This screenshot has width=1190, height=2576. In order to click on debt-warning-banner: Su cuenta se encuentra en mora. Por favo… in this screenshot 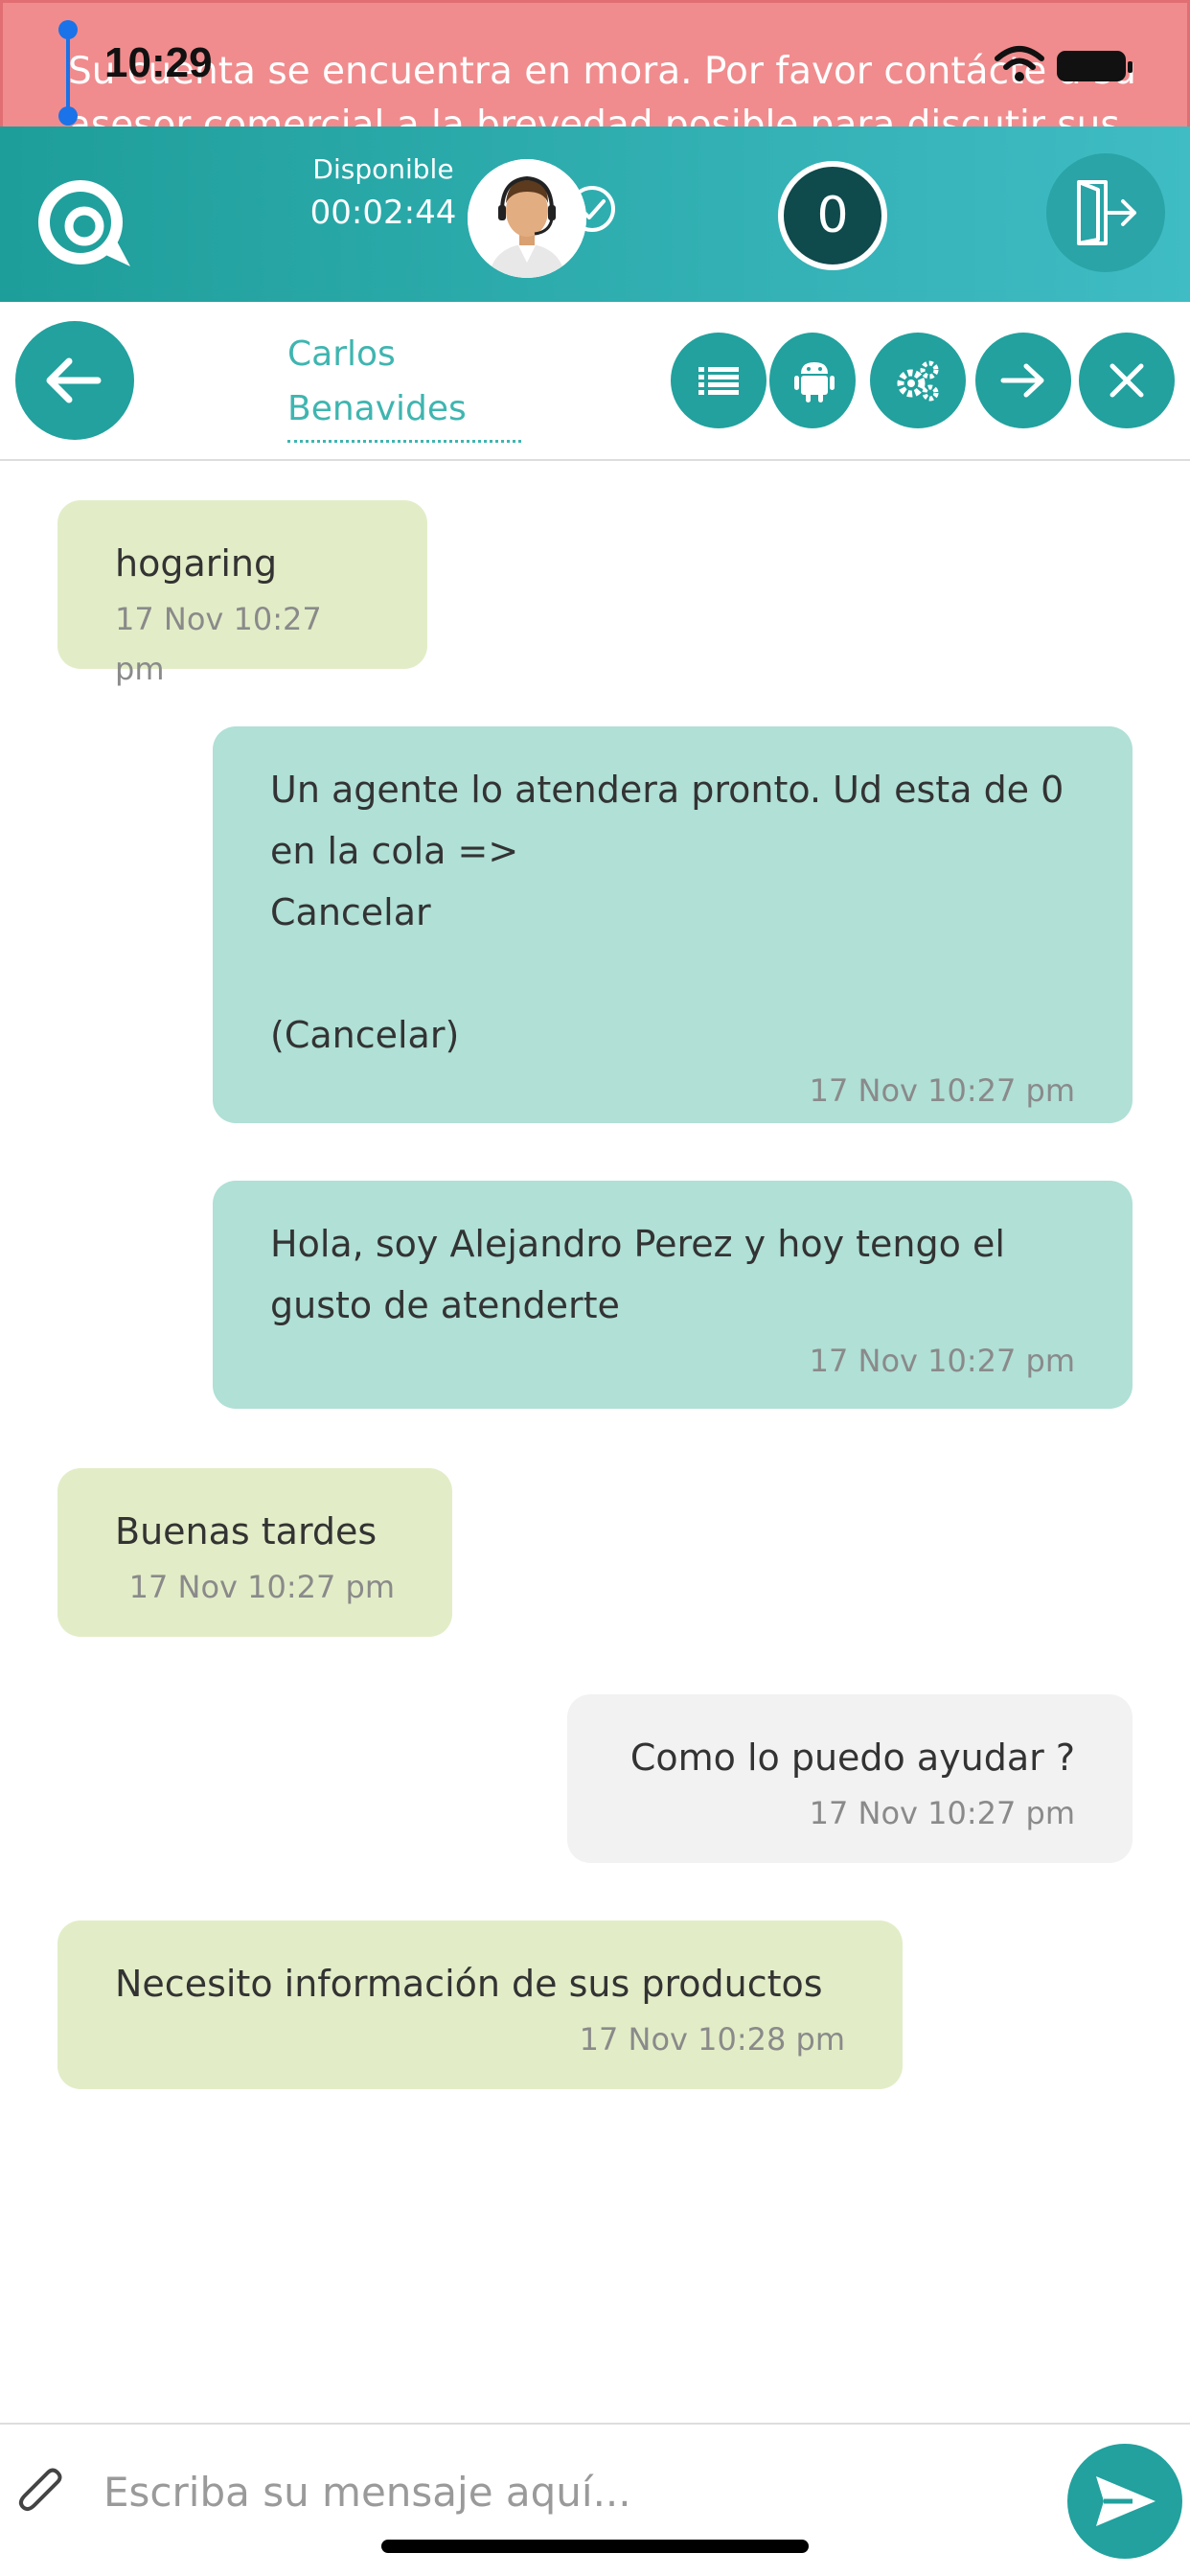, I will do `click(595, 63)`.